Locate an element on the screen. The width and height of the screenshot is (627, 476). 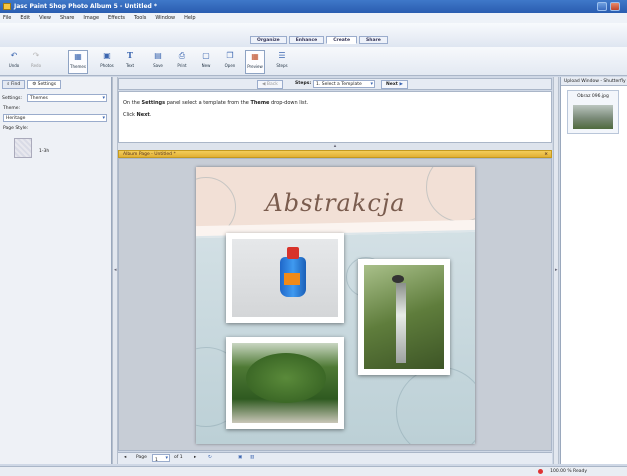
photo-birds is located at coordinates (404, 317).